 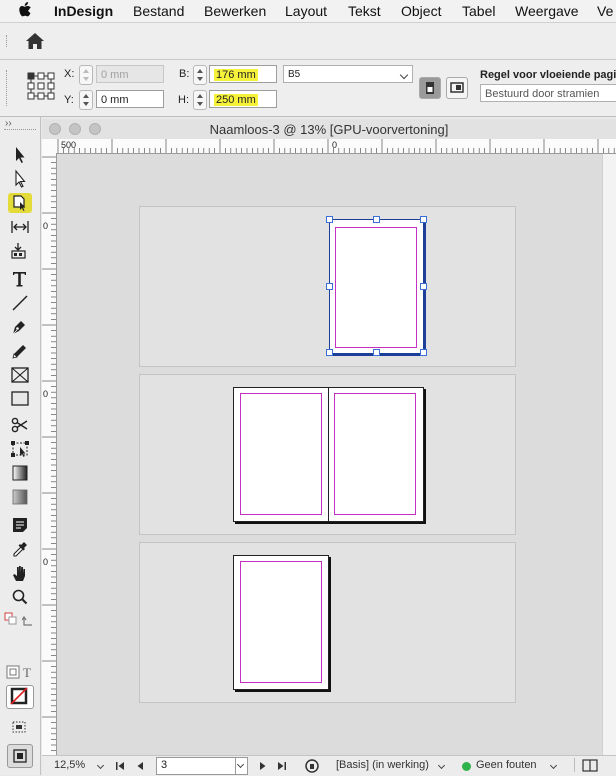 What do you see at coordinates (200, 75) in the screenshot?
I see `width-stepper` at bounding box center [200, 75].